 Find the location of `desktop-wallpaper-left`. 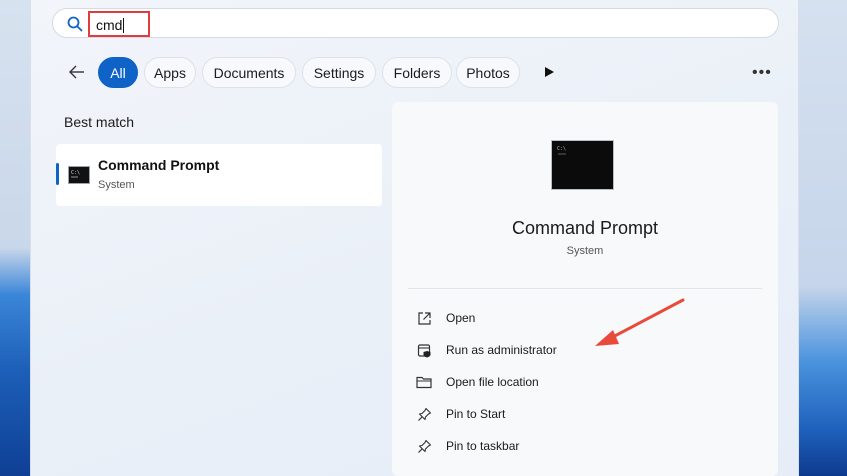

desktop-wallpaper-left is located at coordinates (15, 238).